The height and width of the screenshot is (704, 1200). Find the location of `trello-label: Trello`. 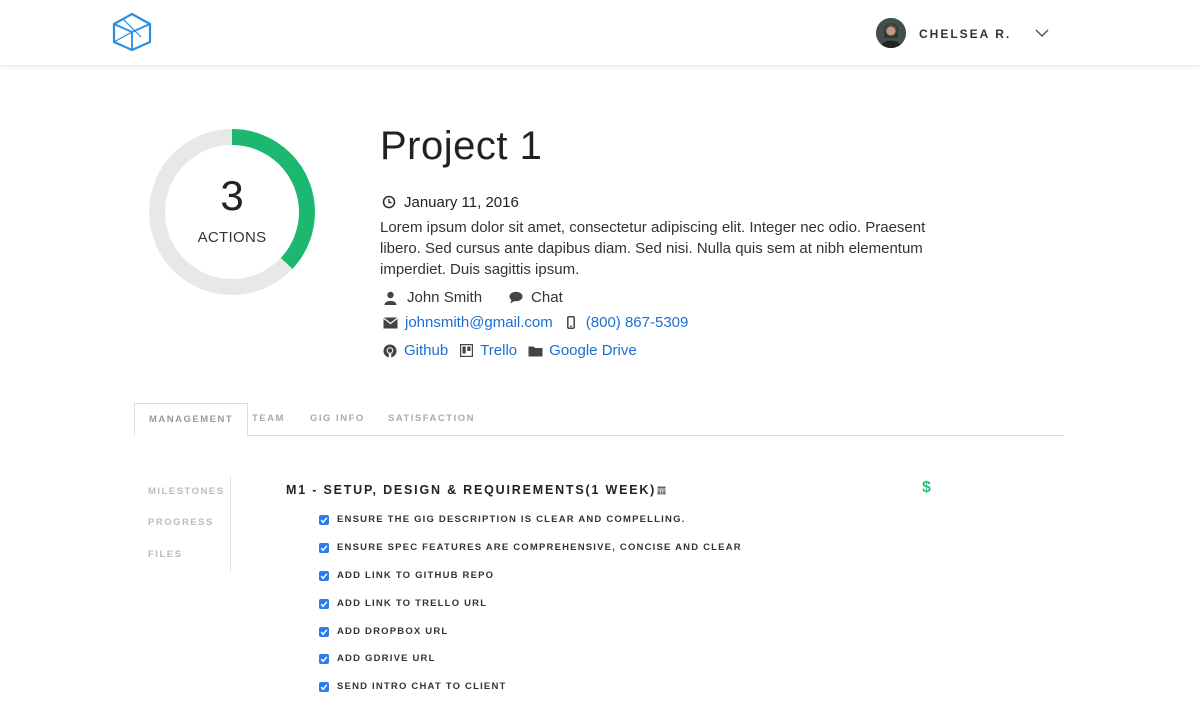

trello-label: Trello is located at coordinates (499, 350).